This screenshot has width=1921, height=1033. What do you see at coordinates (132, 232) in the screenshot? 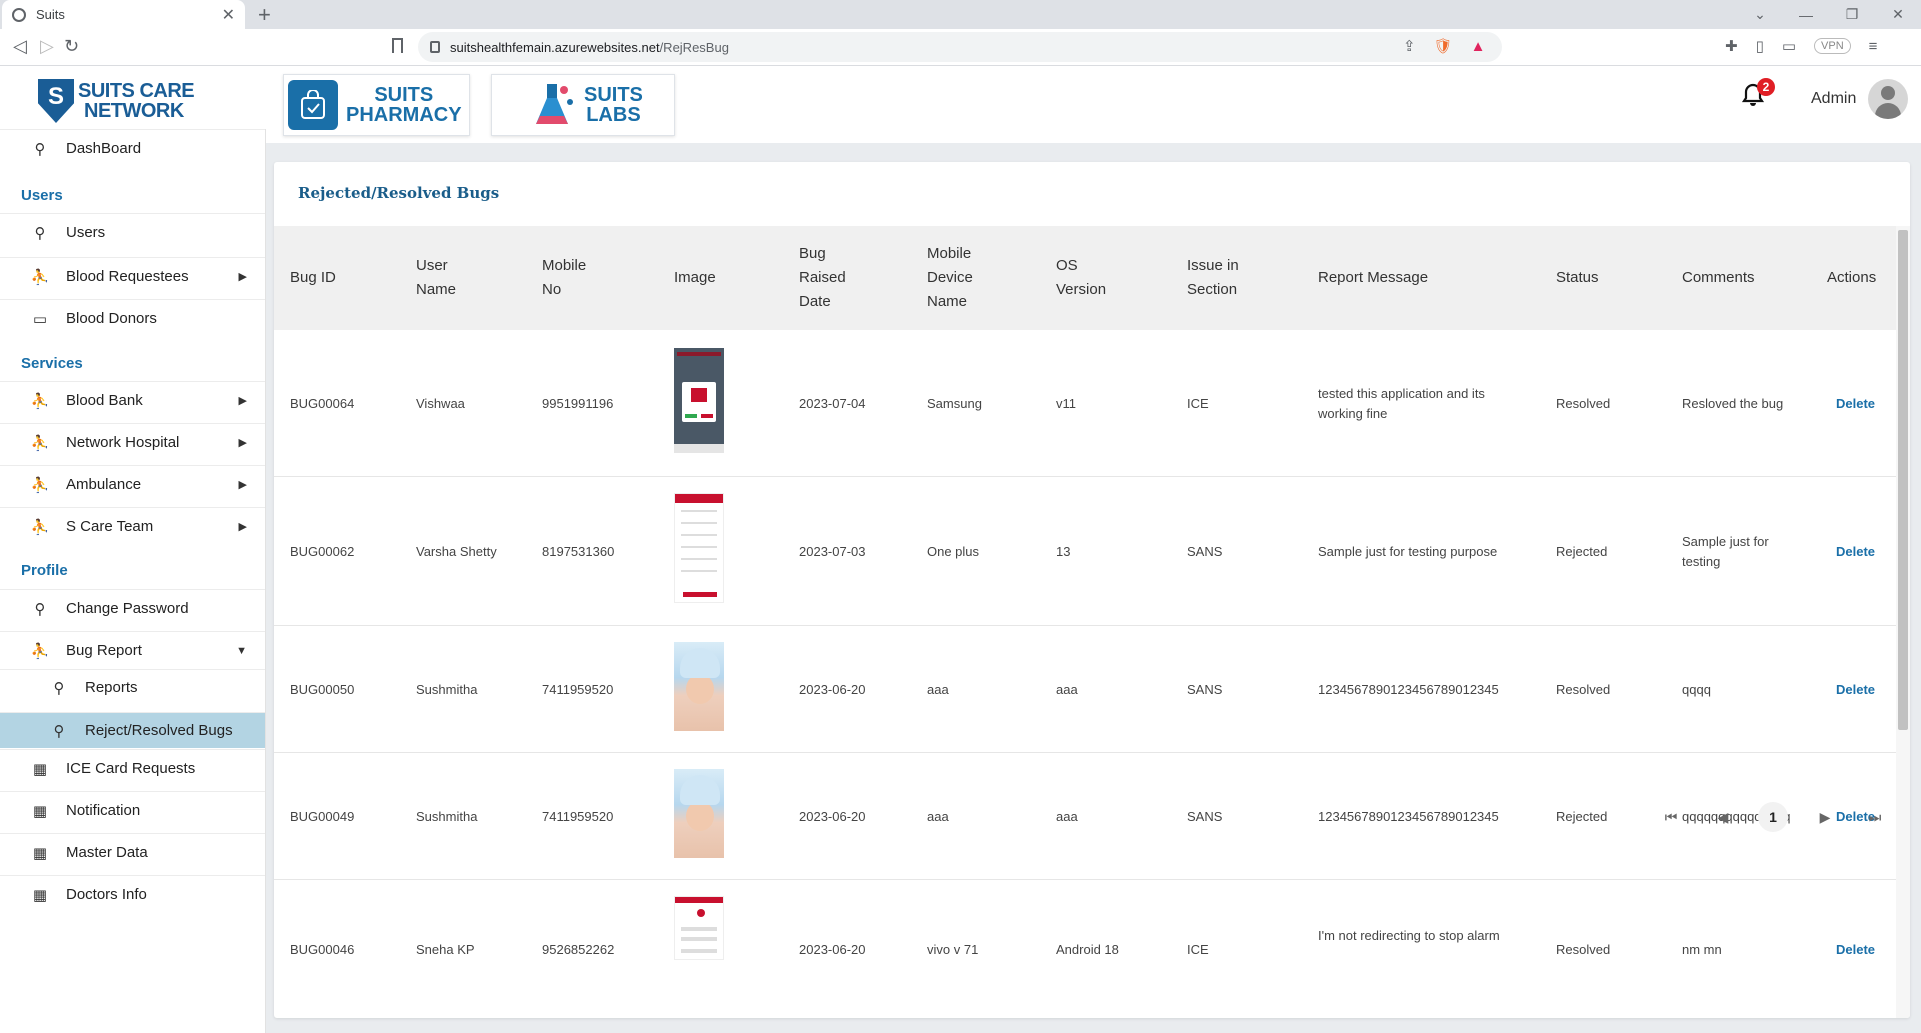
I see `sidebar-item-users: ⚲ Users` at bounding box center [132, 232].